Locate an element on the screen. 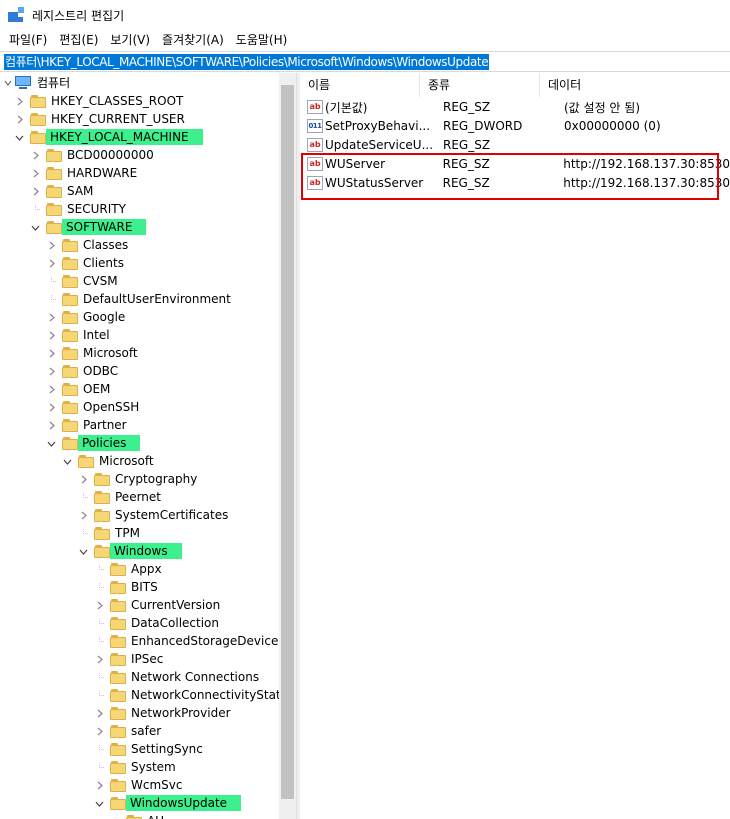  tree-node: NetworkProvider is located at coordinates (163, 713).